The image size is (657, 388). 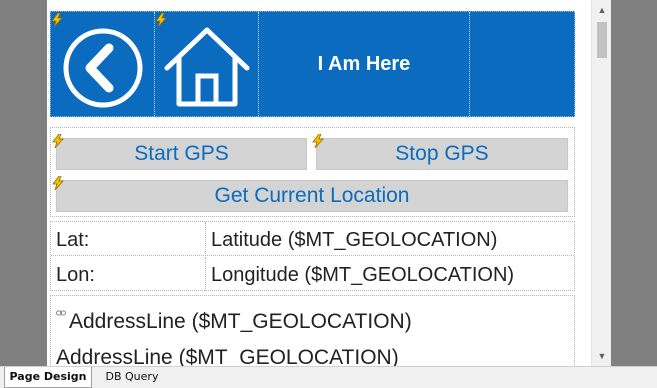 I want to click on home-button, so click(x=207, y=64).